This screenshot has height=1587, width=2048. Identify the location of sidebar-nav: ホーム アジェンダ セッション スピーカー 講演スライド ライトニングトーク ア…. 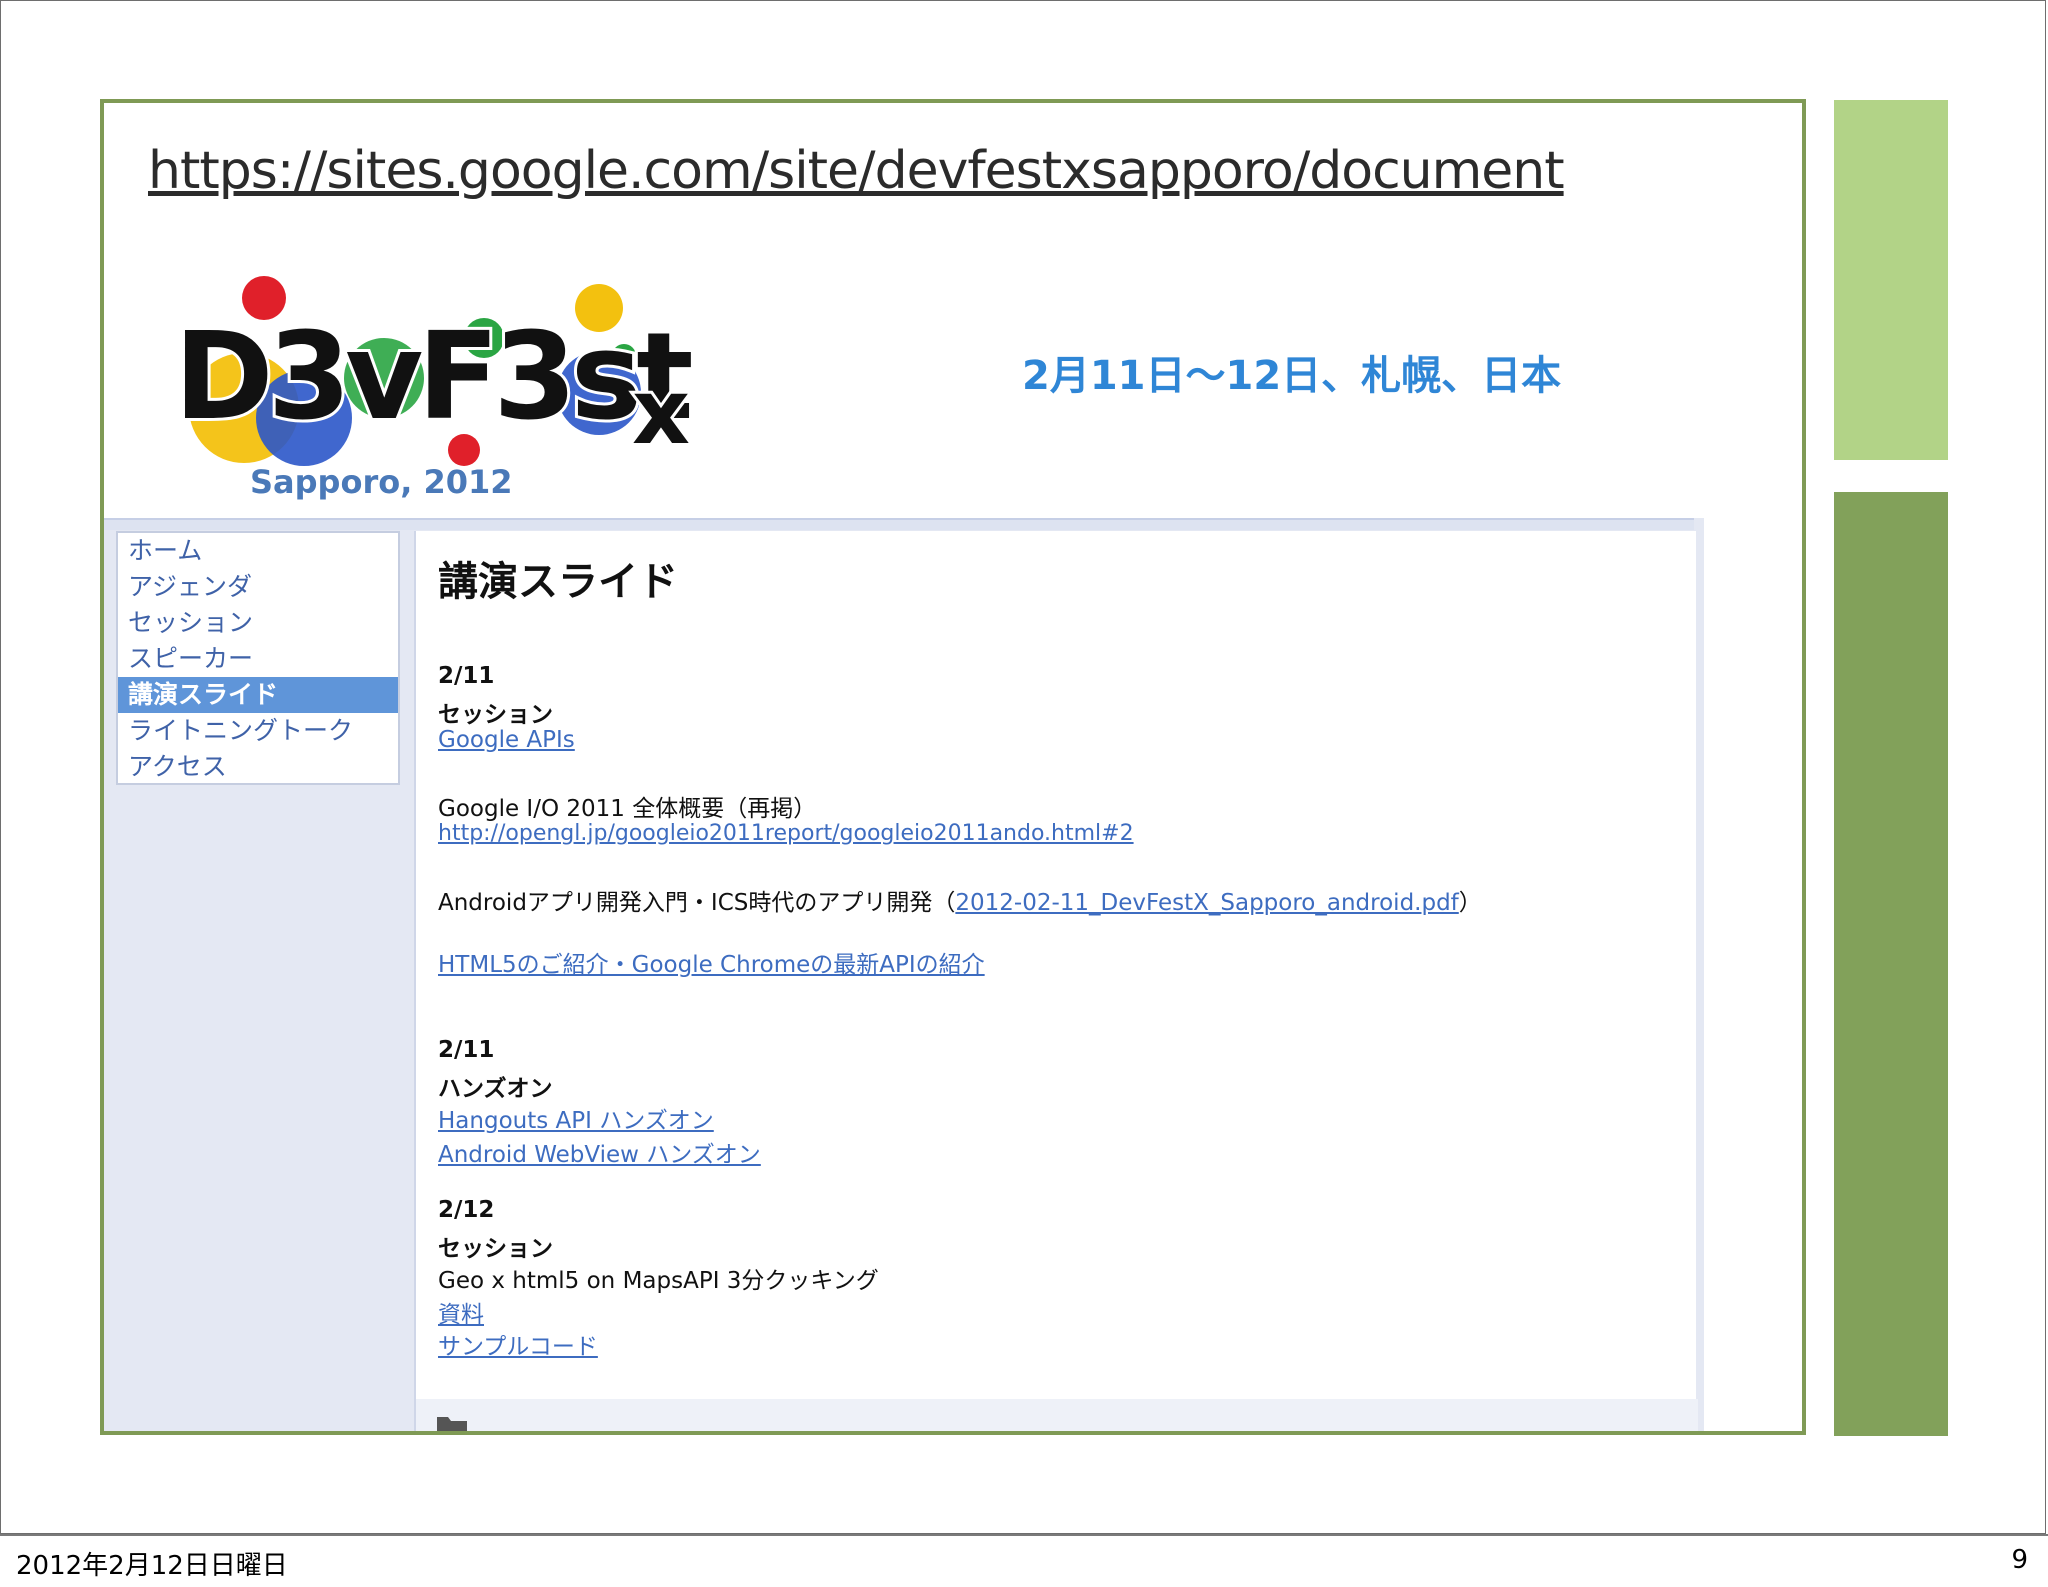
(258, 658).